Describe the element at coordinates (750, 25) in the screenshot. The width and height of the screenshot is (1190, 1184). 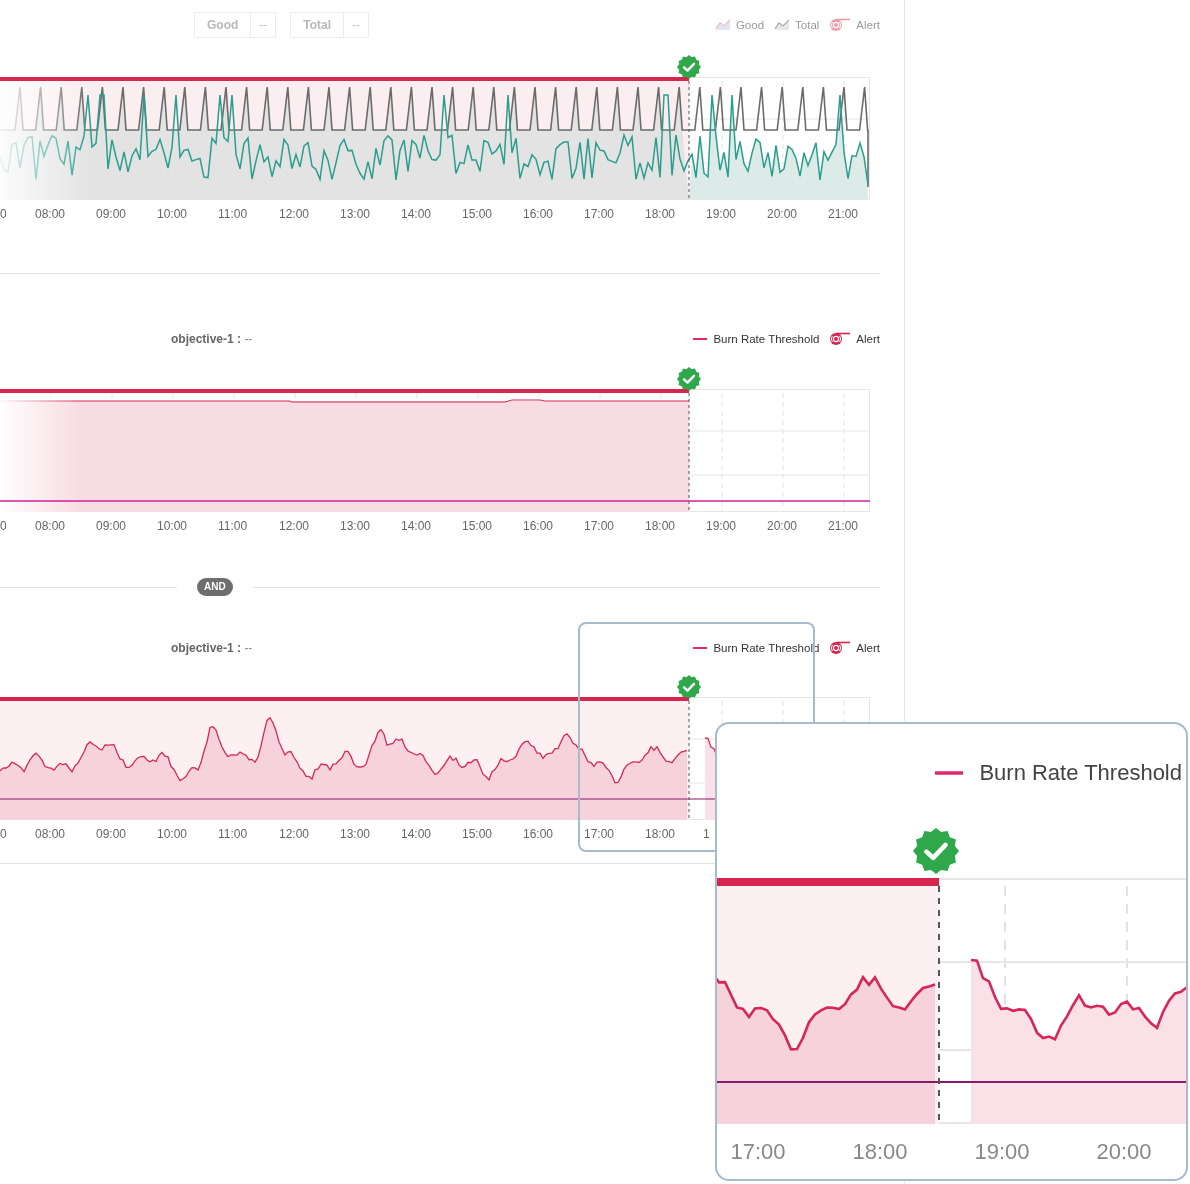
I see `legend-label: Good` at that location.